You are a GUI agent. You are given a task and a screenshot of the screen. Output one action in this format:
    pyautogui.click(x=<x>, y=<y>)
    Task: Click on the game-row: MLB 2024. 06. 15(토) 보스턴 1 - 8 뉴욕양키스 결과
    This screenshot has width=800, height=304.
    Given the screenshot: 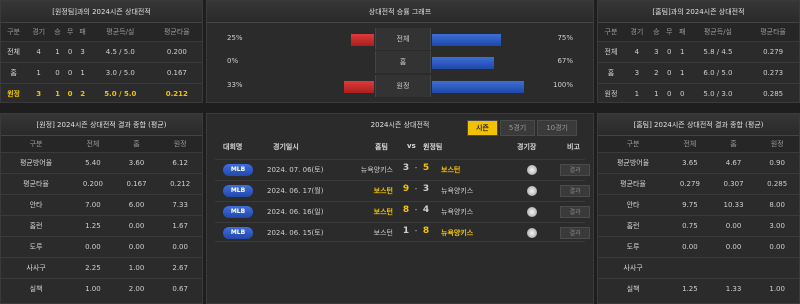 What is the action you would take?
    pyautogui.click(x=402, y=232)
    